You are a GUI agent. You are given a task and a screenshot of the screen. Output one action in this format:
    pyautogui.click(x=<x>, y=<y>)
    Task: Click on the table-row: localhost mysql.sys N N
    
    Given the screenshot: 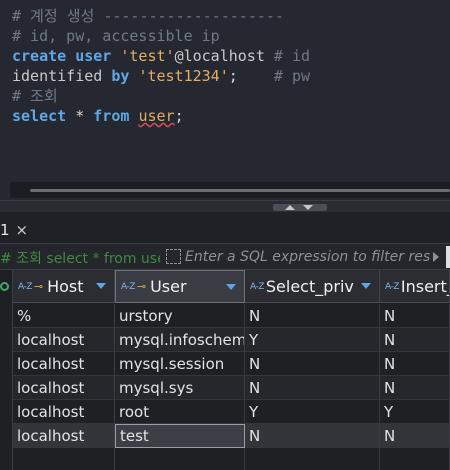 What is the action you would take?
    pyautogui.click(x=231, y=388)
    